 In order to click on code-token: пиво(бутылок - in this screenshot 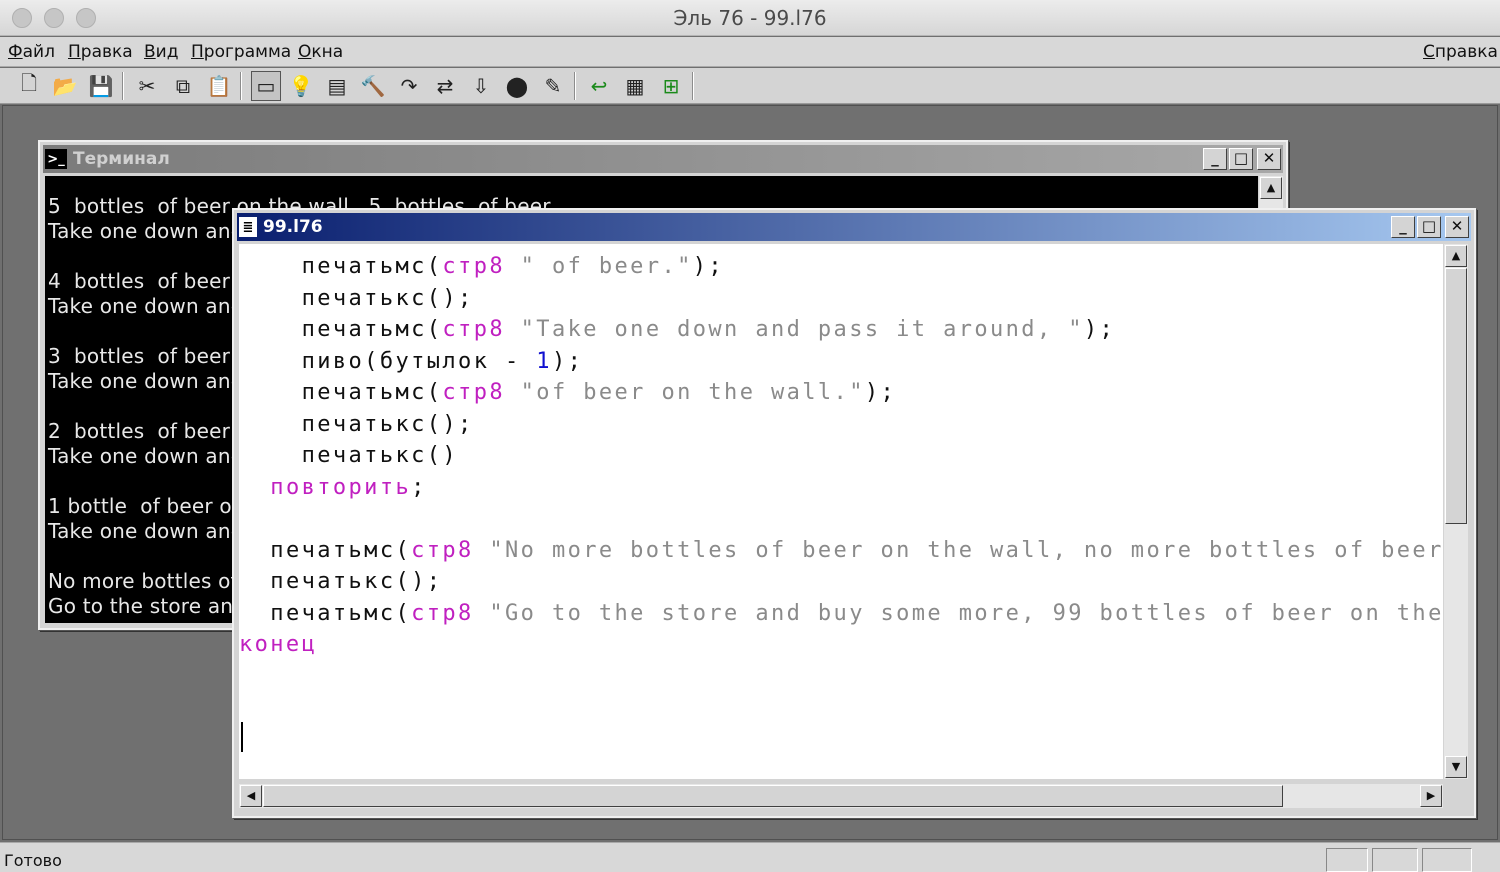, I will do `click(419, 361)`.